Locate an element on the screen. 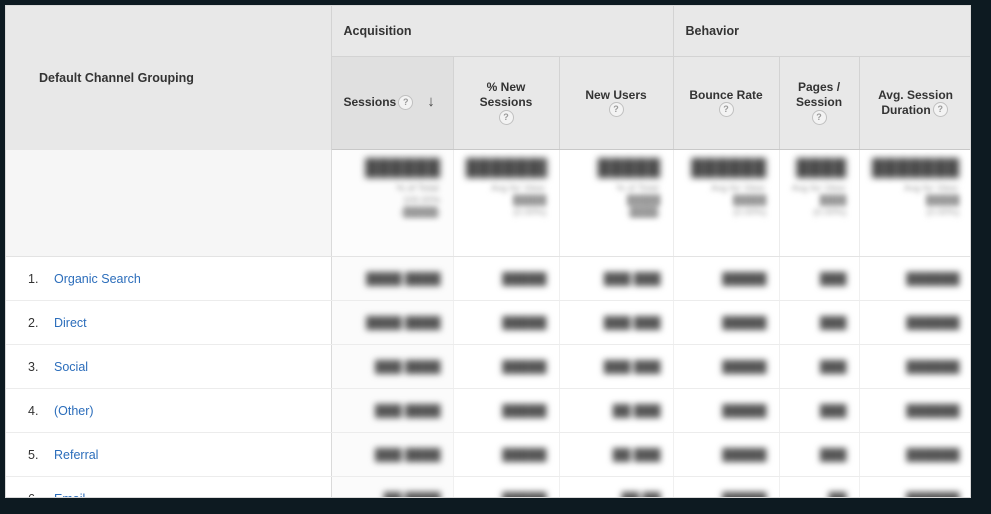 This screenshot has height=514, width=991. row-rank: 5. is located at coordinates (33, 454).